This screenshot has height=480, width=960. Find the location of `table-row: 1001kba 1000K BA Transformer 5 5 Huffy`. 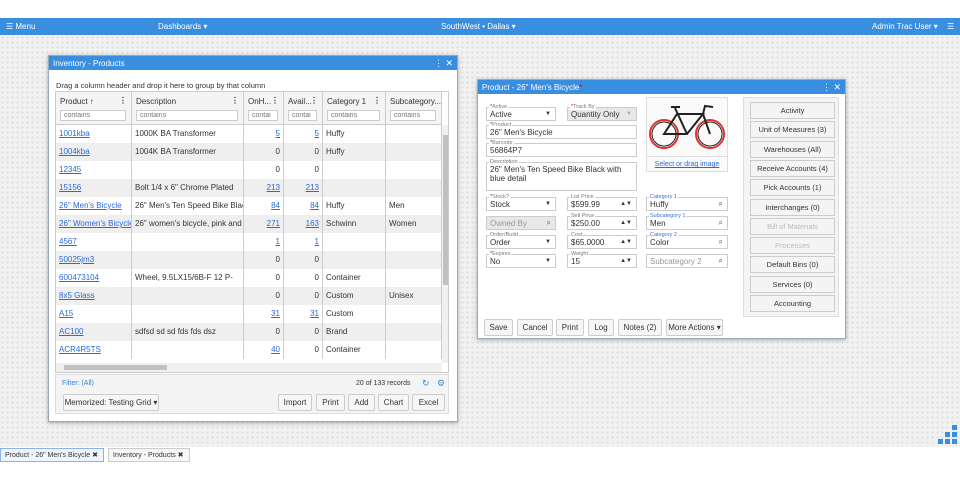

table-row: 1001kba 1000K BA Transformer 5 5 Huffy is located at coordinates (249, 134).